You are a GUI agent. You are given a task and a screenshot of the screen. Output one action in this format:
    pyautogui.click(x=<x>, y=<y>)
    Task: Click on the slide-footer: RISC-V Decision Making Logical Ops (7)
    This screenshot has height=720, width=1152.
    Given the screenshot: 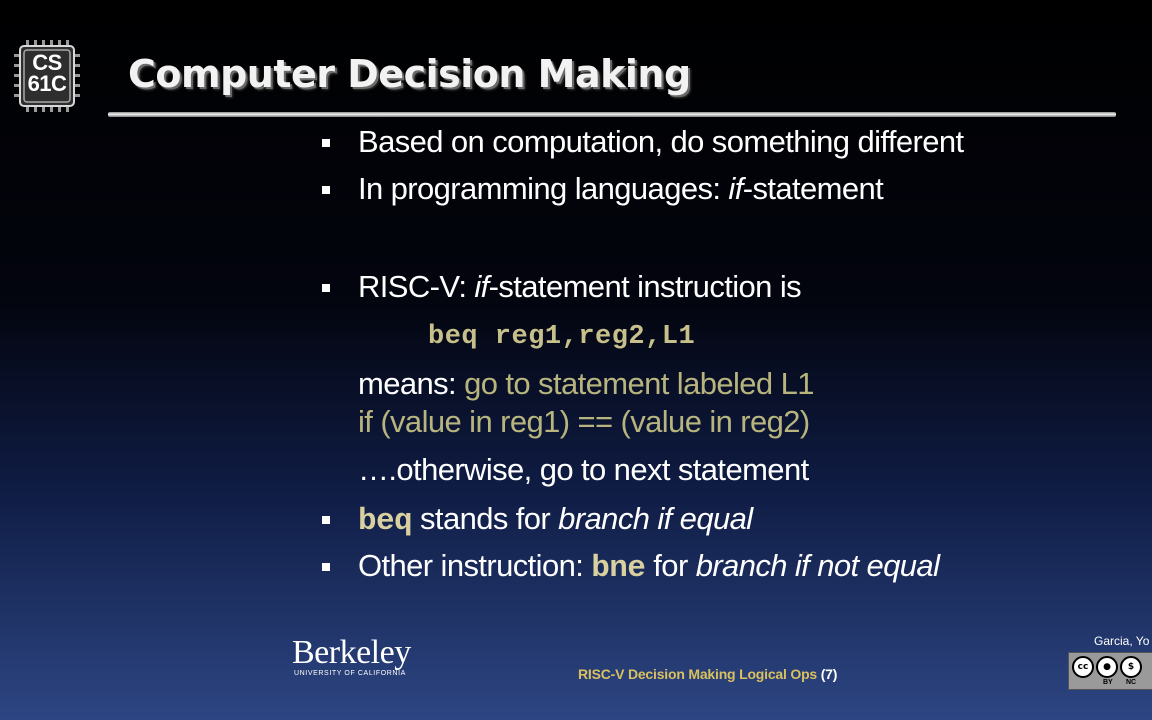 What is the action you would take?
    pyautogui.click(x=707, y=674)
    